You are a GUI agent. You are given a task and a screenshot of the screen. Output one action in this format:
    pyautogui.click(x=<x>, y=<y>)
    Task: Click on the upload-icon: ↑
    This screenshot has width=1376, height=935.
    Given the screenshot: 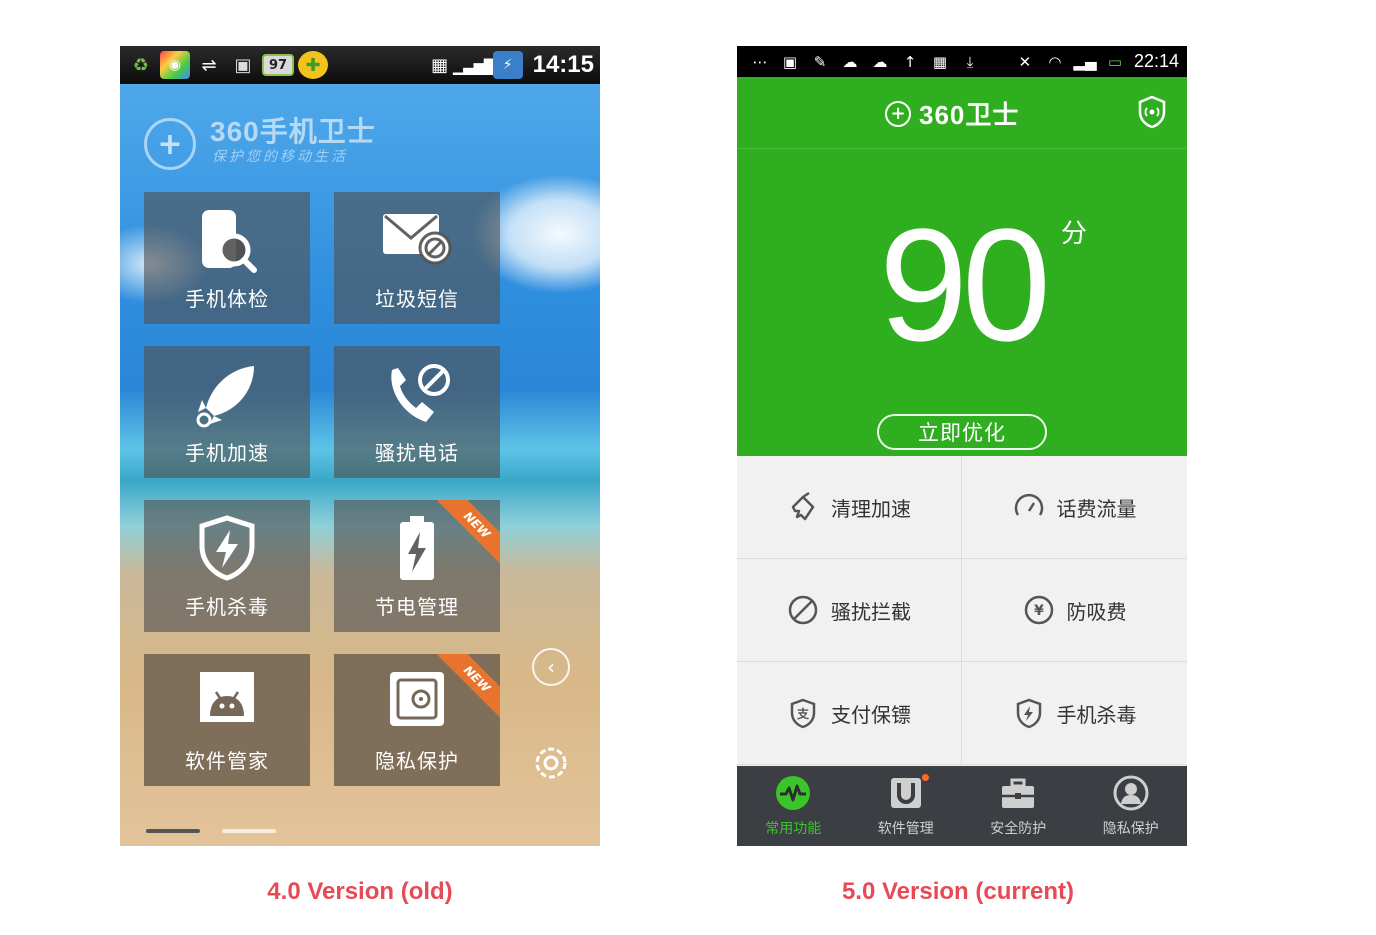 What is the action you would take?
    pyautogui.click(x=910, y=61)
    